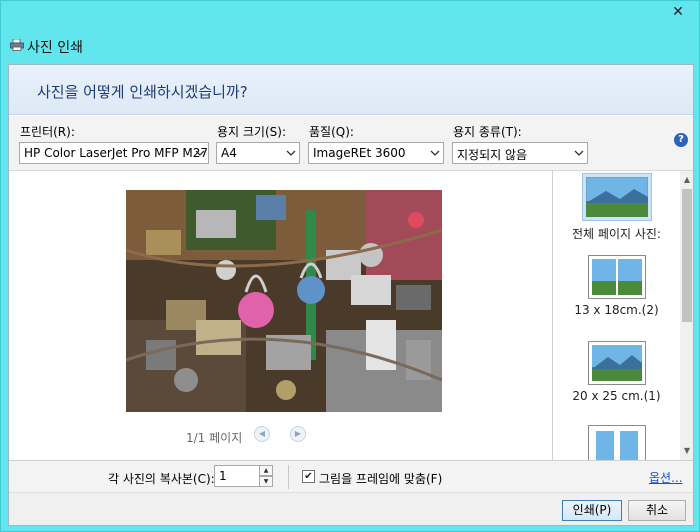 This screenshot has height=532, width=700. I want to click on paper-type-value: 지정되지 않음, so click(492, 155).